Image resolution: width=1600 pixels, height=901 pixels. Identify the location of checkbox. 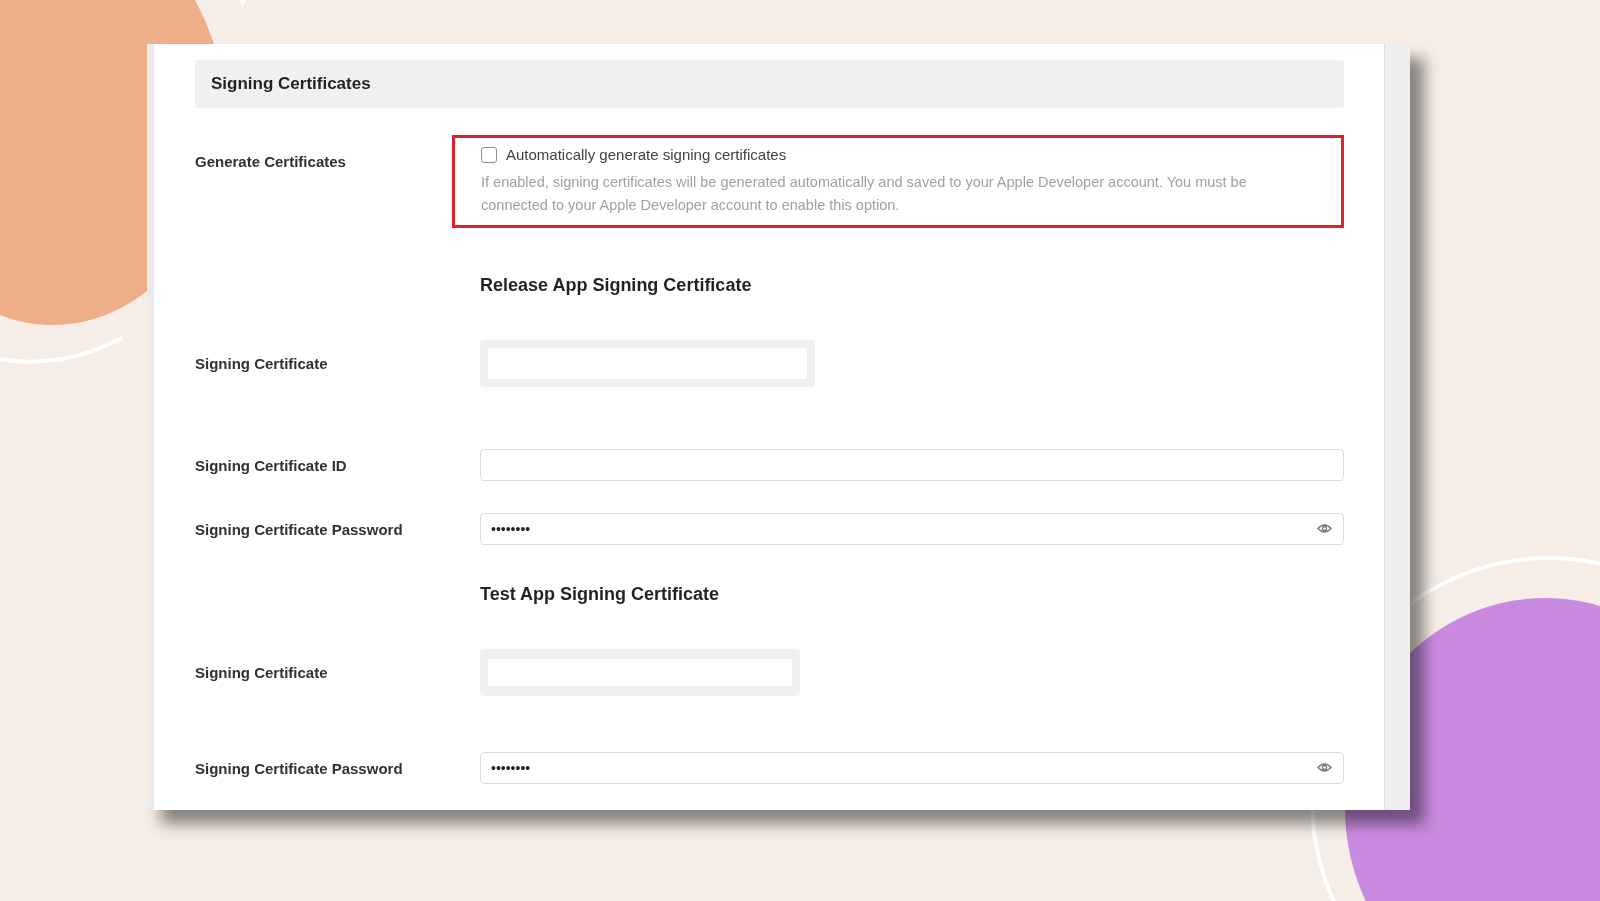
(489, 154).